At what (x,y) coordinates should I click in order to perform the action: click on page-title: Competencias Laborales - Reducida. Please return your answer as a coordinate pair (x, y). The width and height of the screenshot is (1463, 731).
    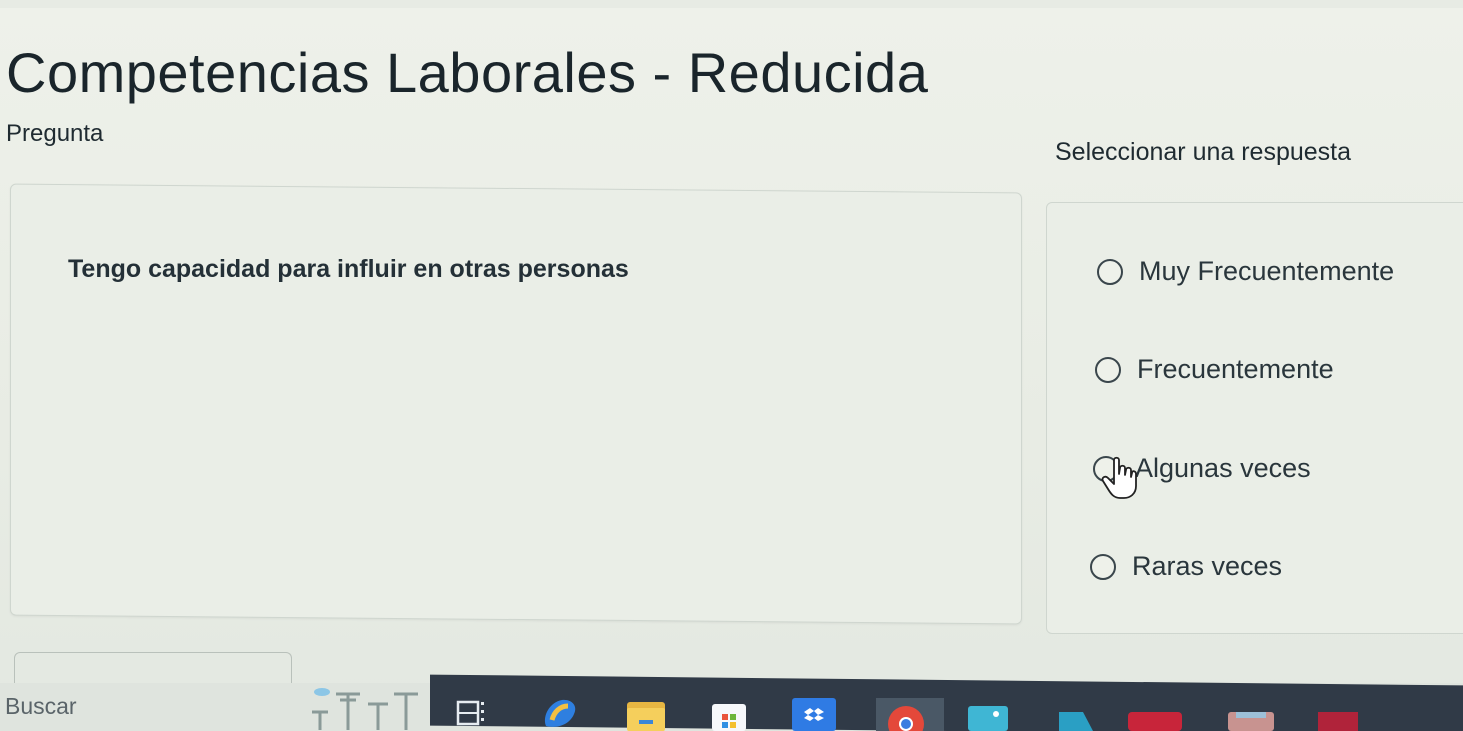
    Looking at the image, I should click on (467, 72).